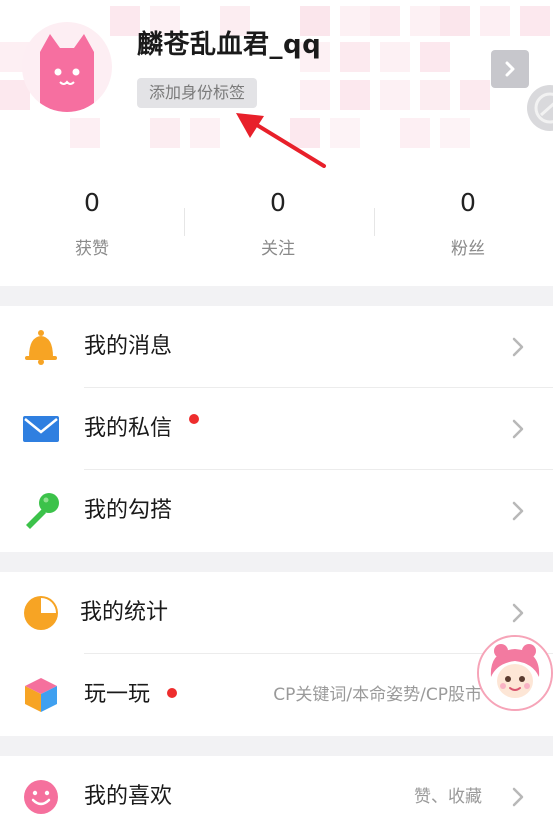 The image size is (553, 838). What do you see at coordinates (278, 249) in the screenshot?
I see `stat-label: 关注` at bounding box center [278, 249].